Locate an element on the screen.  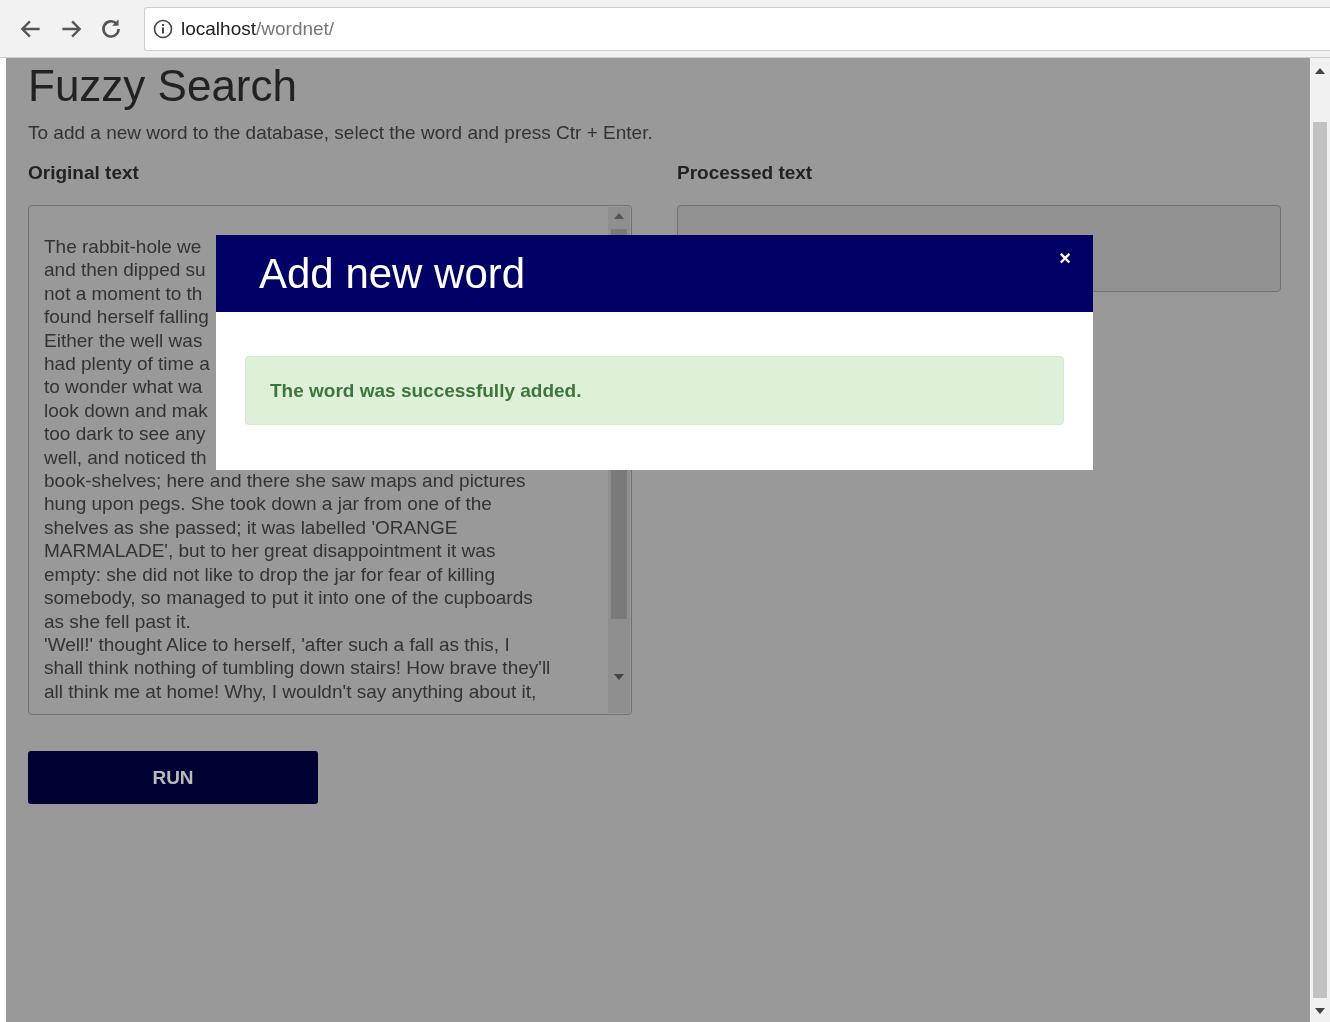
page-title: Fuzzy Search is located at coordinates (163, 86).